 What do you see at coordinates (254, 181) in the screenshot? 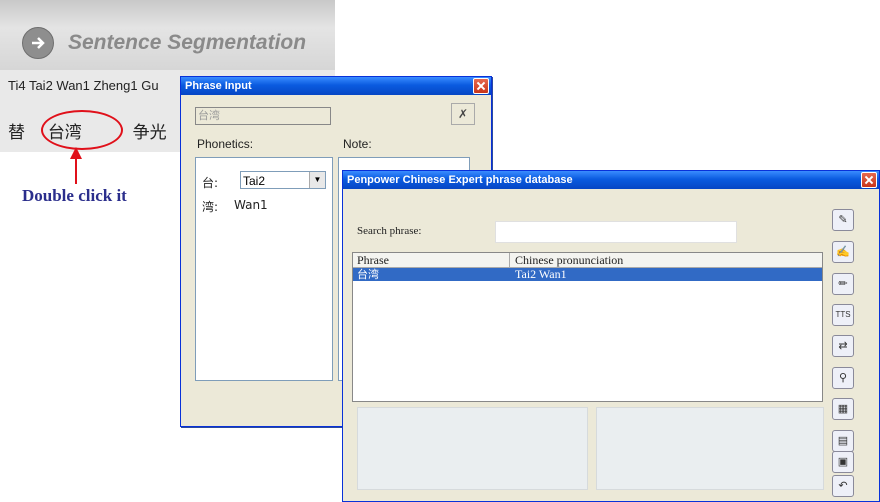
I see `phonetic-value: Tai2` at bounding box center [254, 181].